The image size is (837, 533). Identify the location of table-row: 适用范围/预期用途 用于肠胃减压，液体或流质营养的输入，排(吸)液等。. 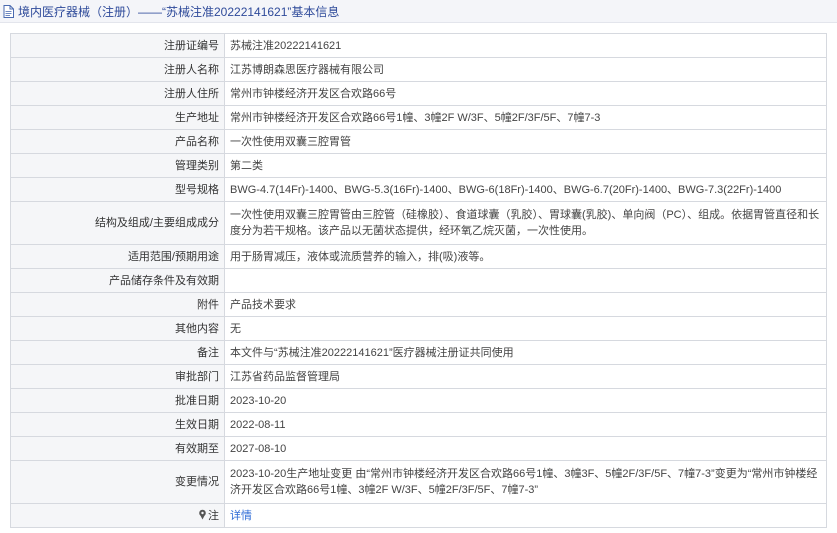
(418, 256).